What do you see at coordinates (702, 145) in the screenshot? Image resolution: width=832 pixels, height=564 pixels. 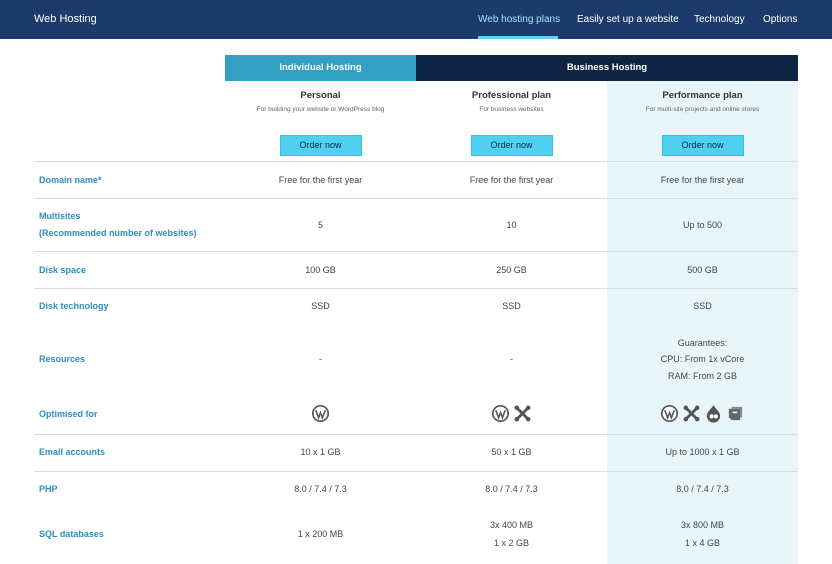 I see `order-now-button-performance: Order now` at bounding box center [702, 145].